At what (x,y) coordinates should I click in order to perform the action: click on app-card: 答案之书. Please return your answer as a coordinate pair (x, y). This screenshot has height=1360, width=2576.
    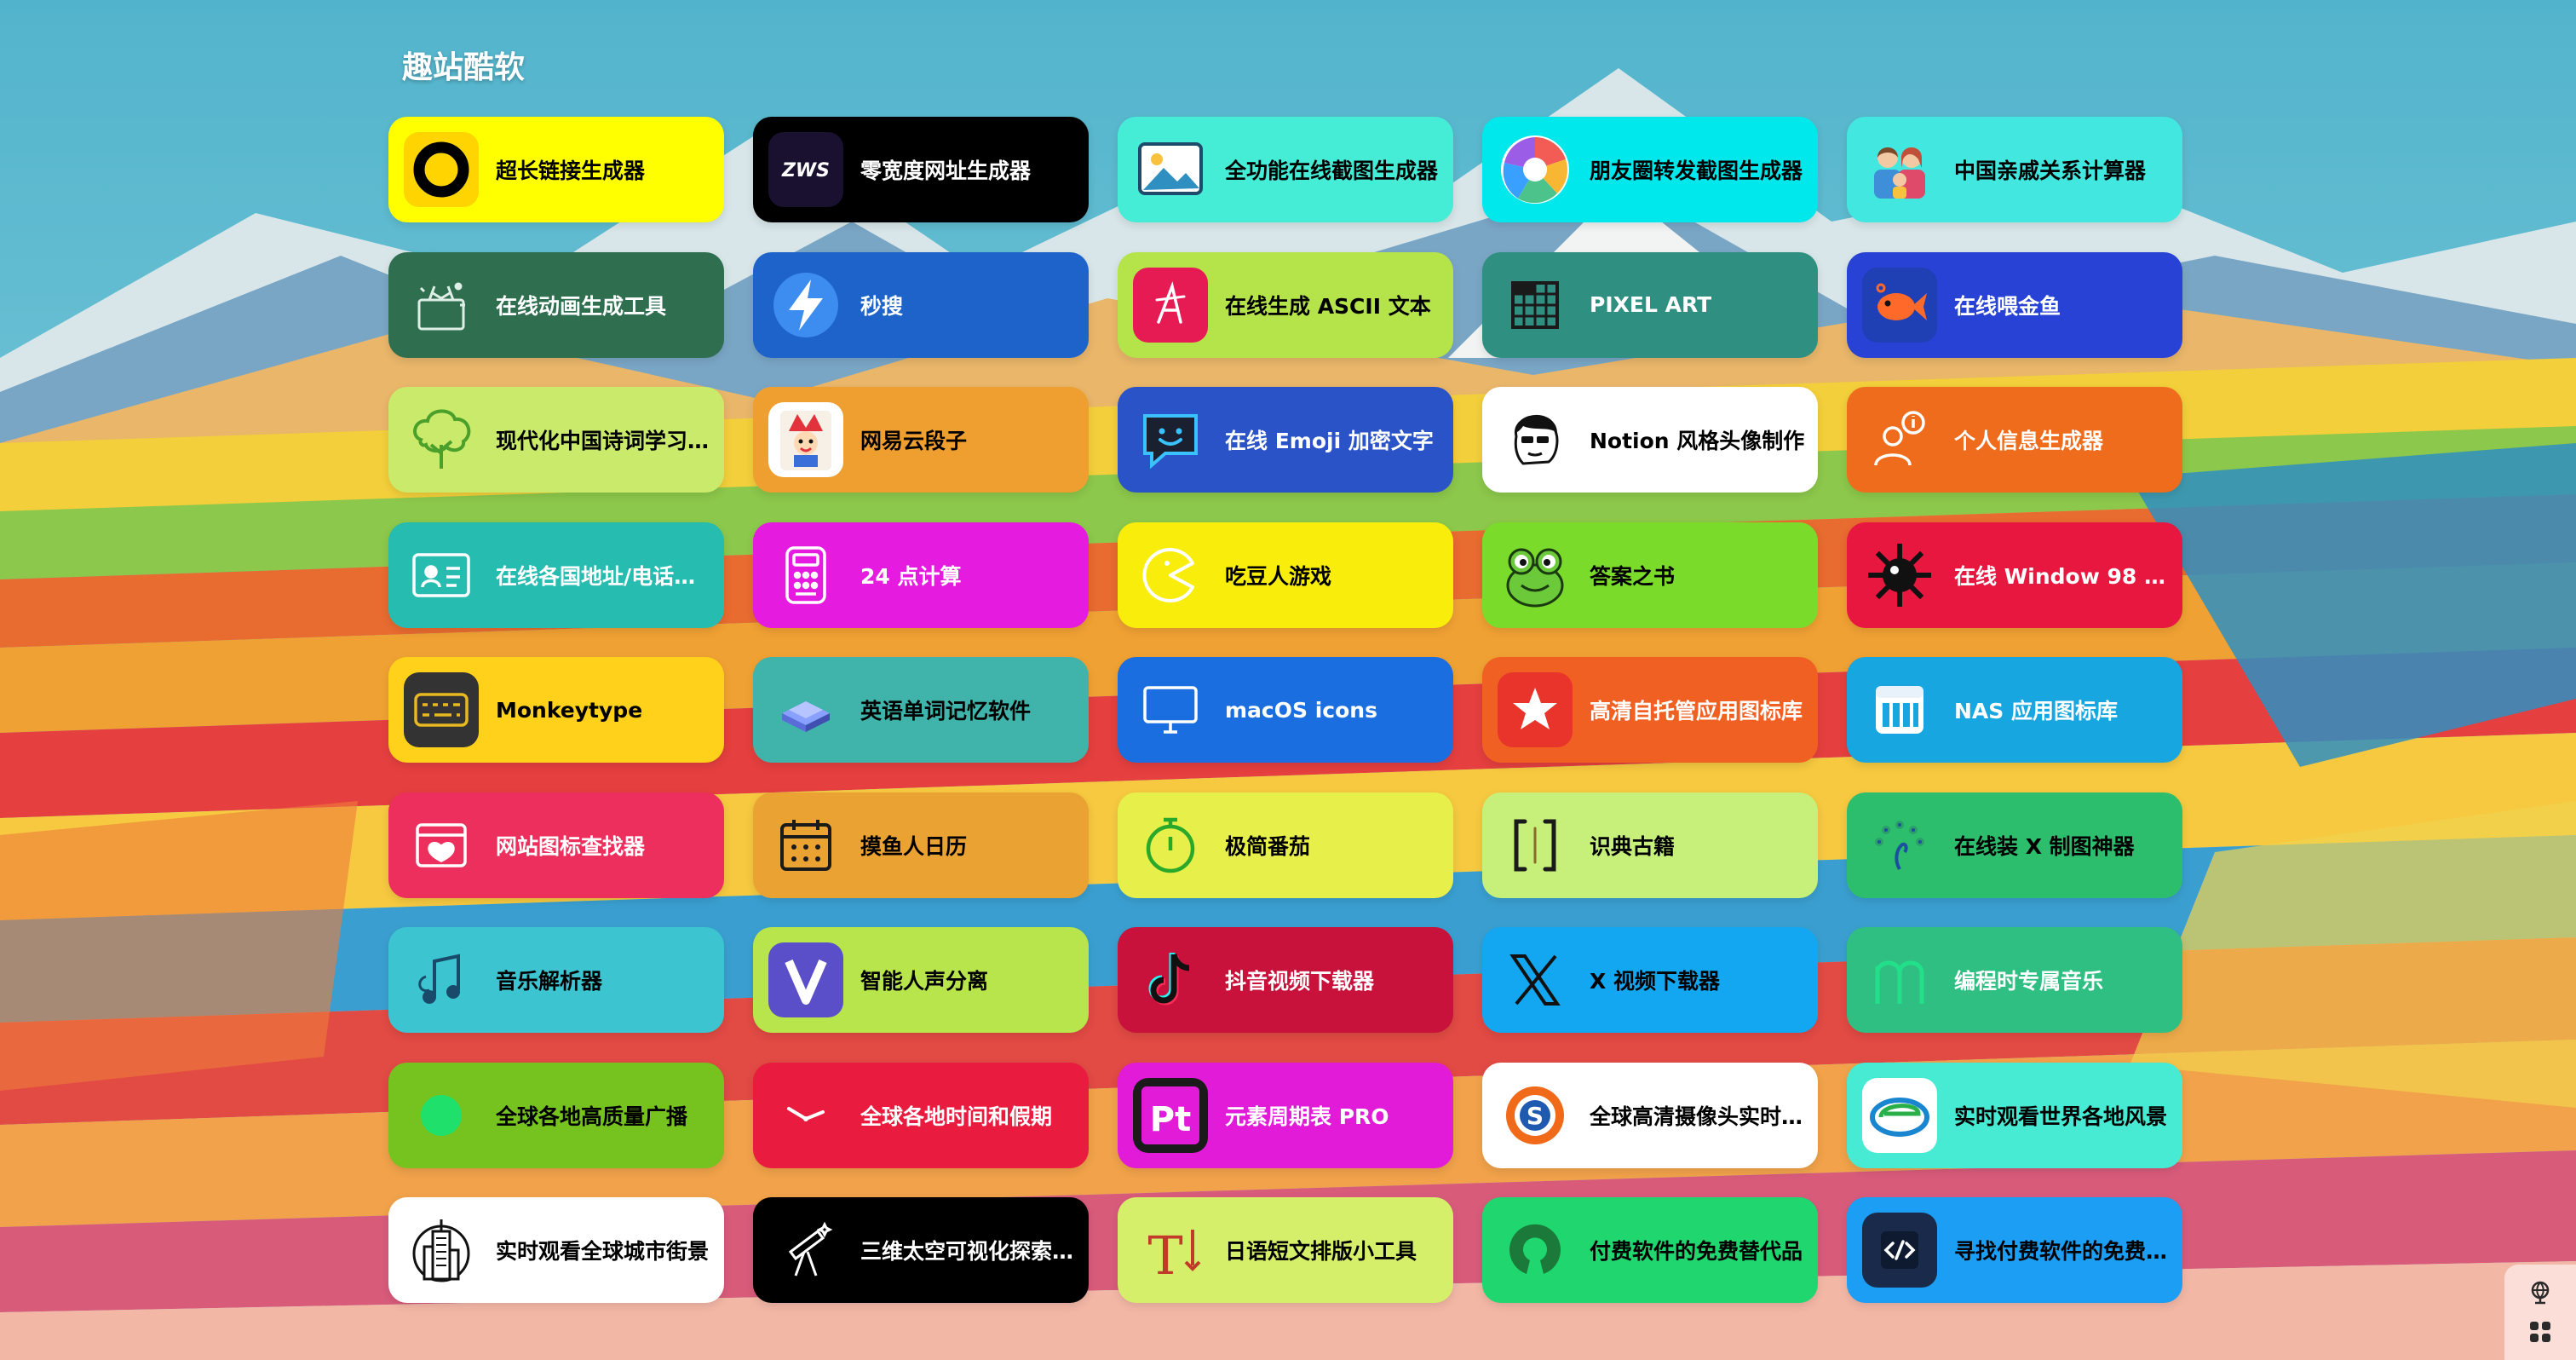
    Looking at the image, I should click on (1650, 575).